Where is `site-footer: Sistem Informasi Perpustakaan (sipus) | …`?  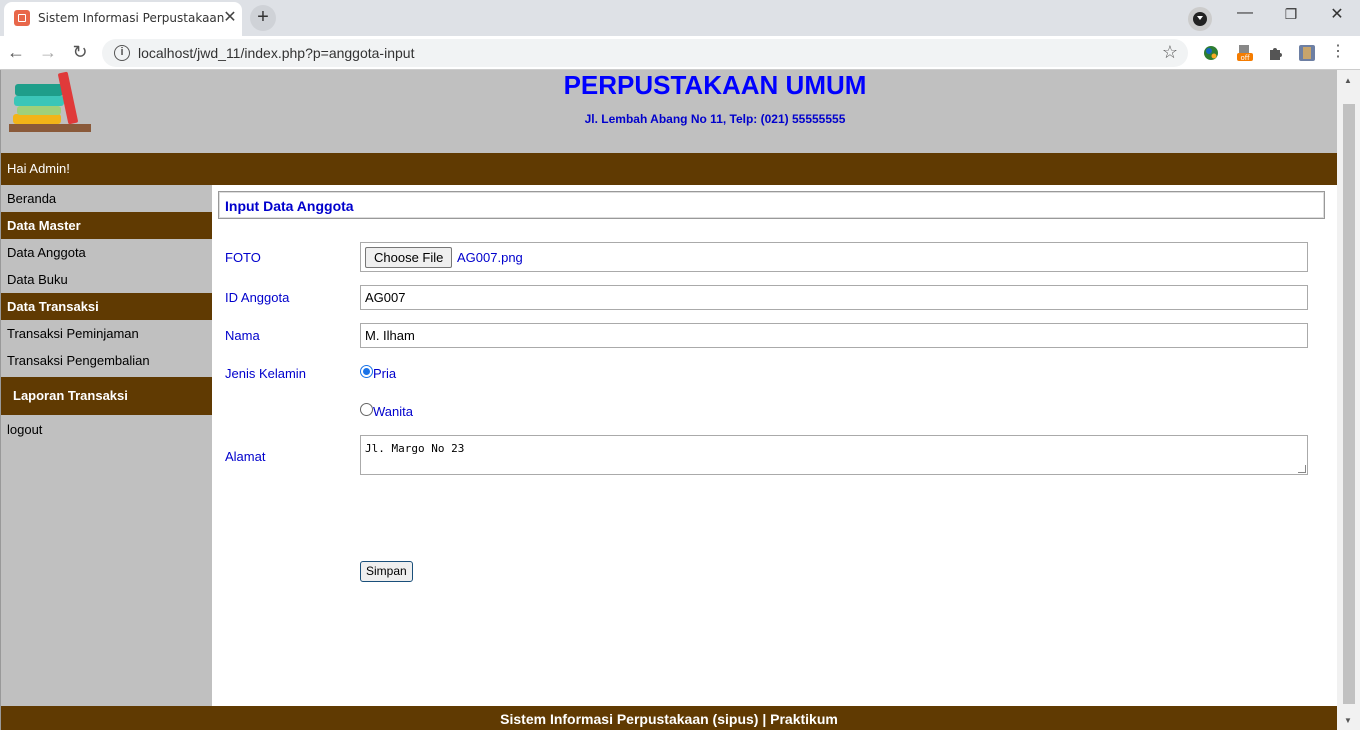 site-footer: Sistem Informasi Perpustakaan (sipus) | … is located at coordinates (669, 718).